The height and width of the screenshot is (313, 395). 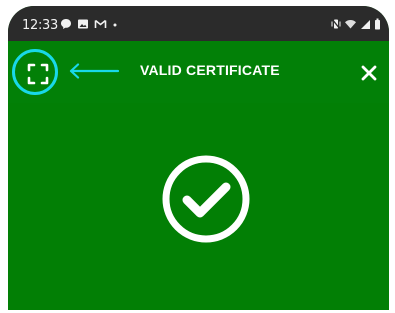 I want to click on status-bar: 12:33, so click(x=198, y=23).